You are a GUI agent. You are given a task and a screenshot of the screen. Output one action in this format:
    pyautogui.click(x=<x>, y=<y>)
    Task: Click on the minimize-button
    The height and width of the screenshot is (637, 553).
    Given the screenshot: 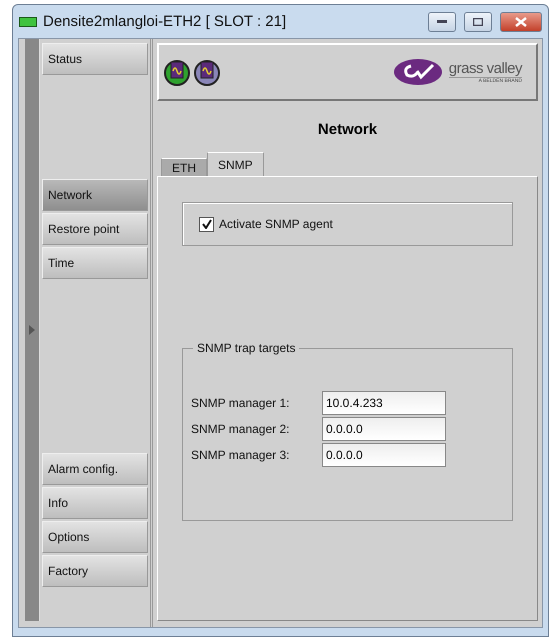 What is the action you would take?
    pyautogui.click(x=442, y=22)
    